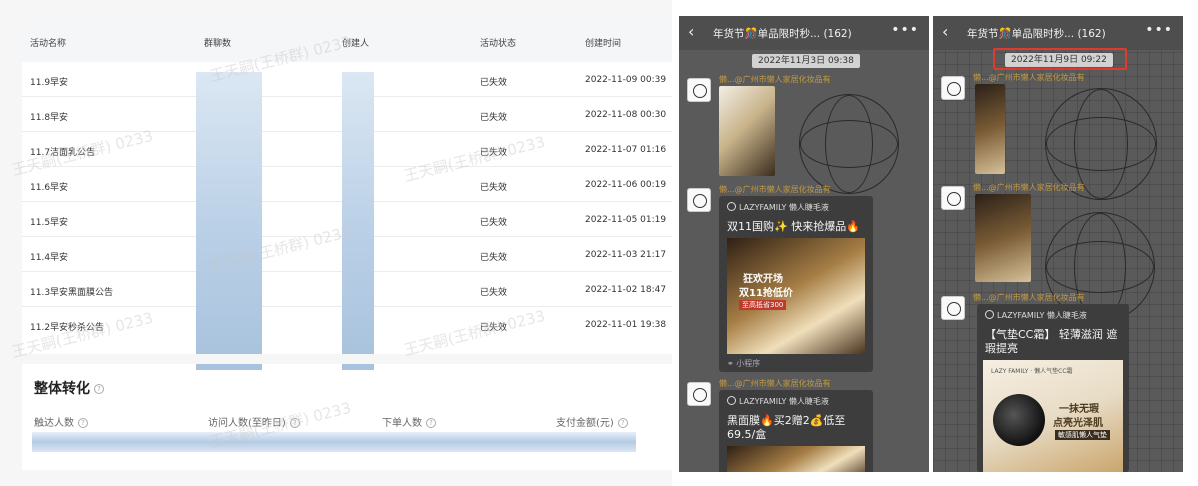 This screenshot has height=486, width=1198. I want to click on activity-name: 11.3早安黑面膜公告, so click(72, 293).